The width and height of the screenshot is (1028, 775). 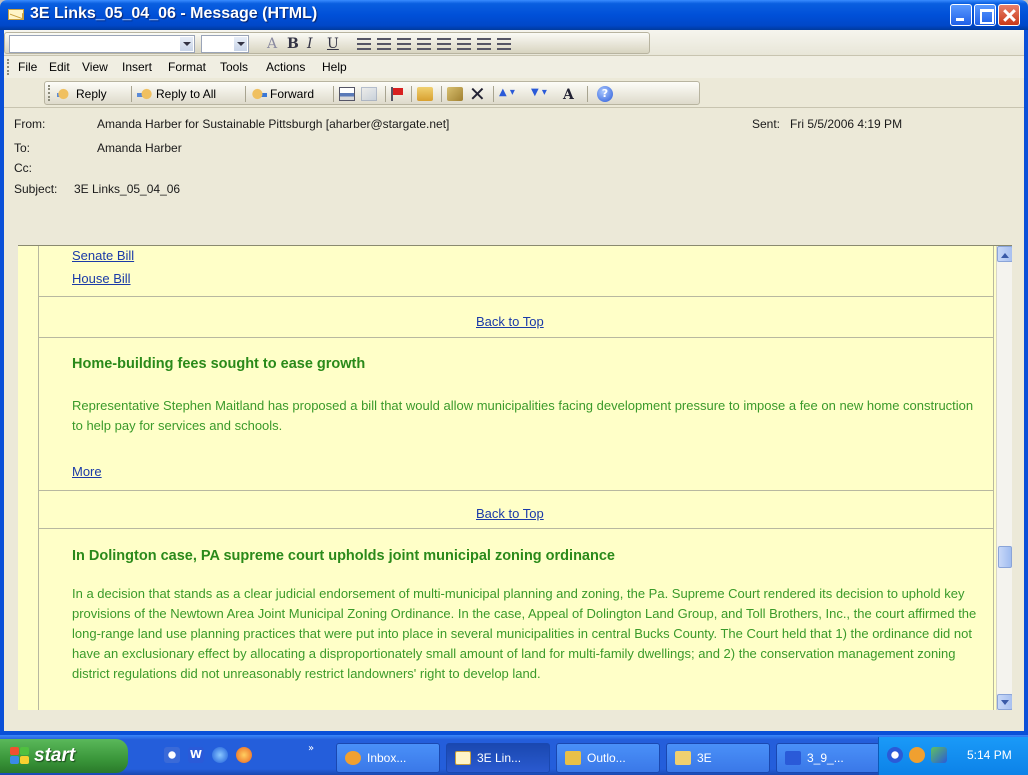 What do you see at coordinates (1004, 254) in the screenshot?
I see `scroll-up-arrow-icon` at bounding box center [1004, 254].